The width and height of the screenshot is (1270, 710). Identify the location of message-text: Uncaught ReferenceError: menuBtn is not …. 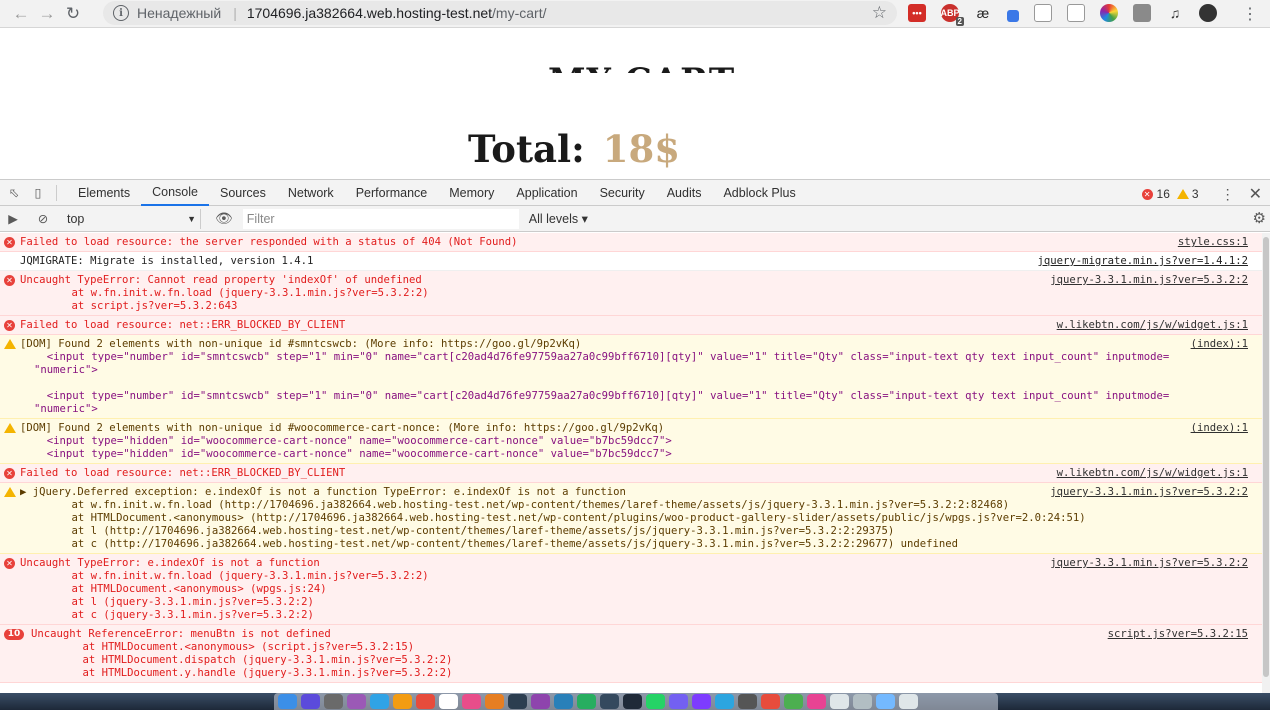
(181, 634).